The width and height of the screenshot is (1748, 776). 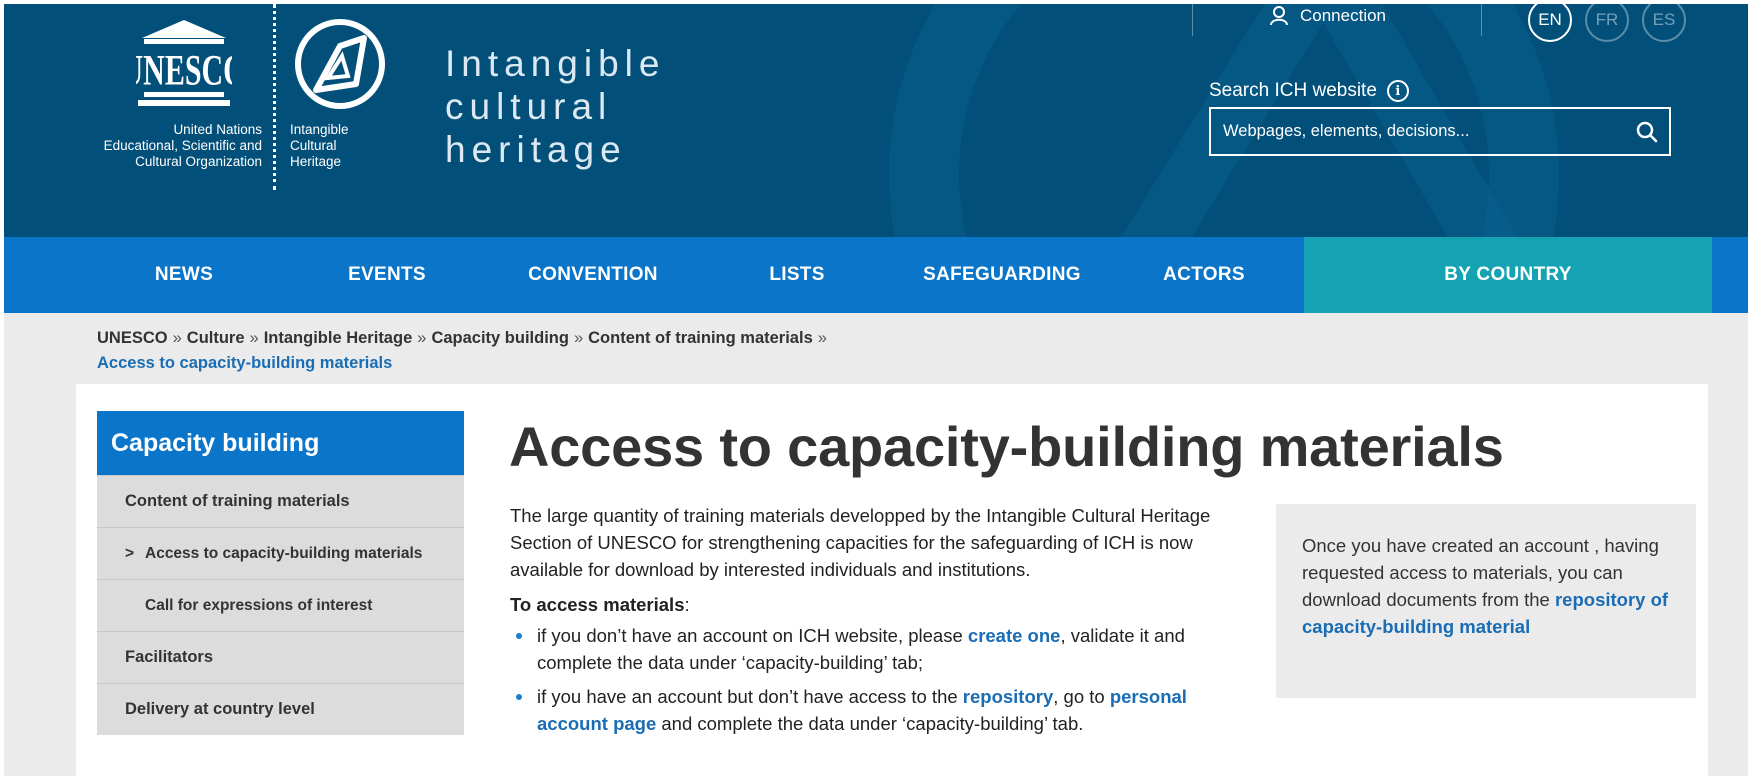 What do you see at coordinates (529, 106) in the screenshot?
I see `site-title-line: cultural` at bounding box center [529, 106].